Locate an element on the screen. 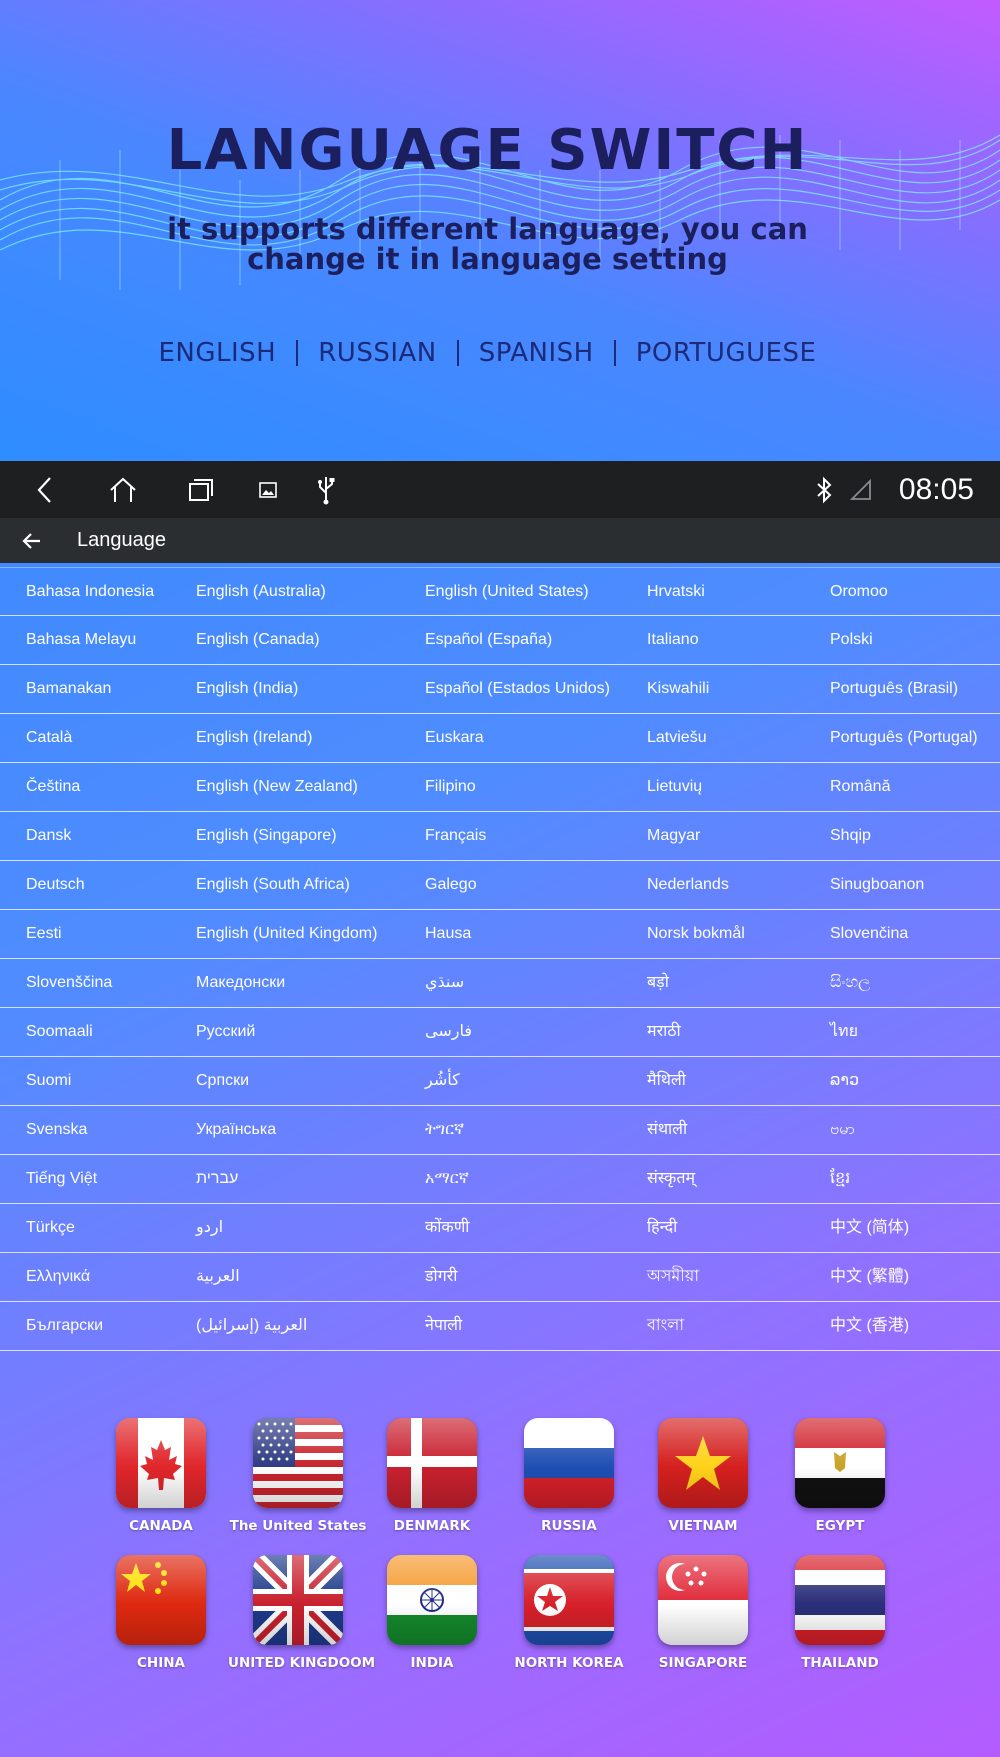 Image resolution: width=1000 pixels, height=1757 pixels. language-option: Македонски is located at coordinates (240, 983).